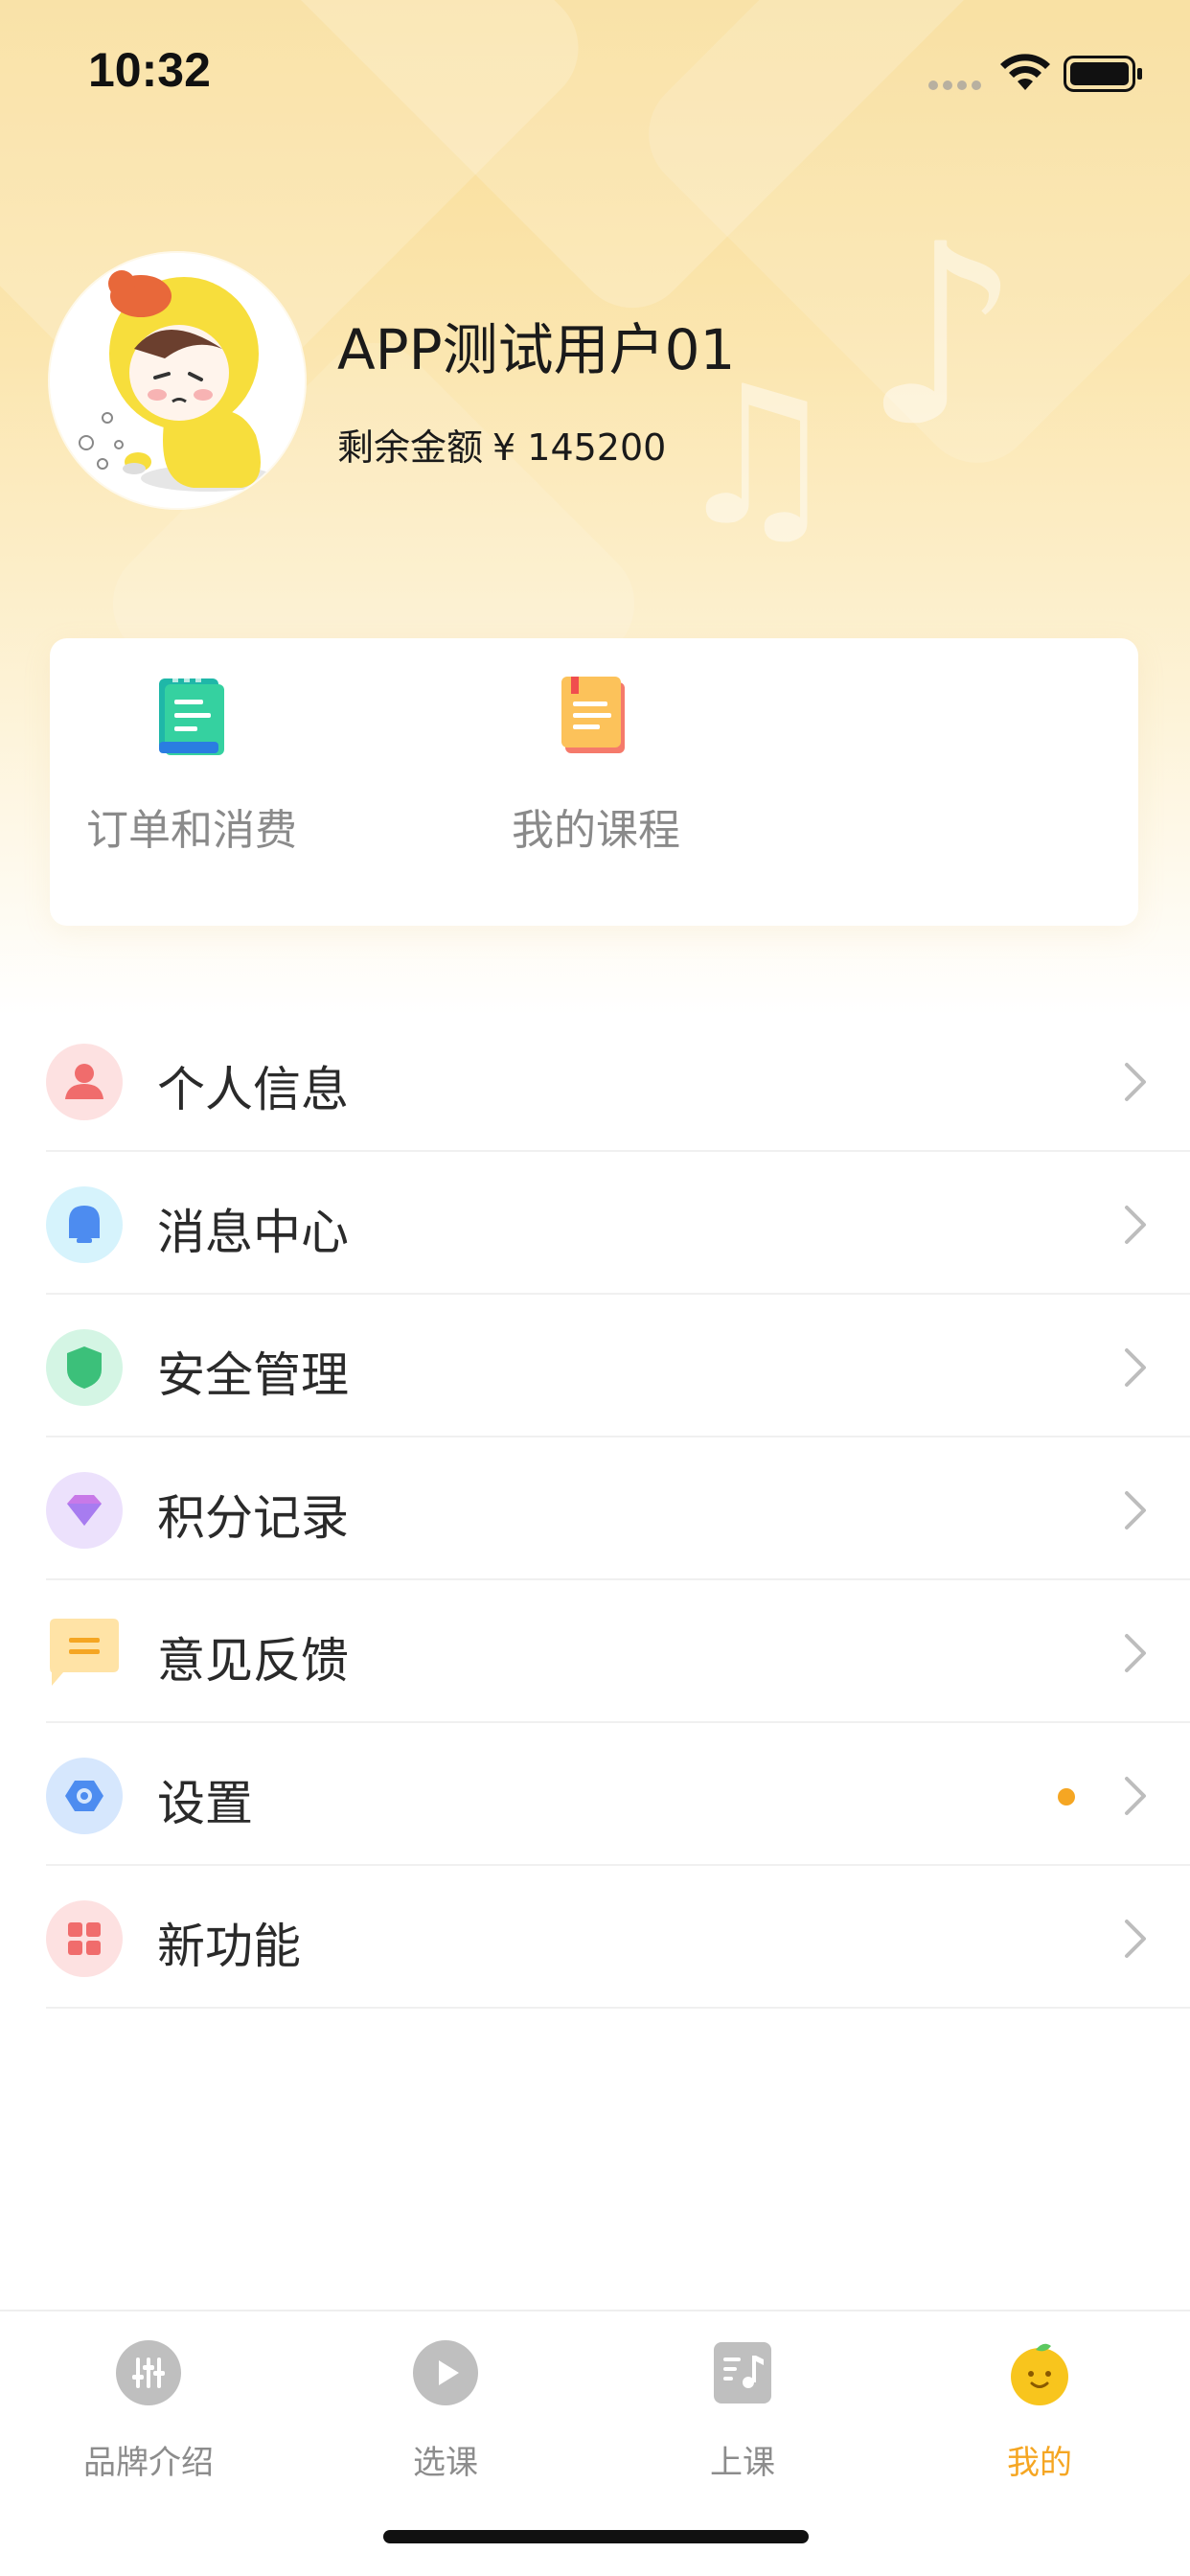  What do you see at coordinates (1039, 2463) in the screenshot?
I see `tab-label: 我的` at bounding box center [1039, 2463].